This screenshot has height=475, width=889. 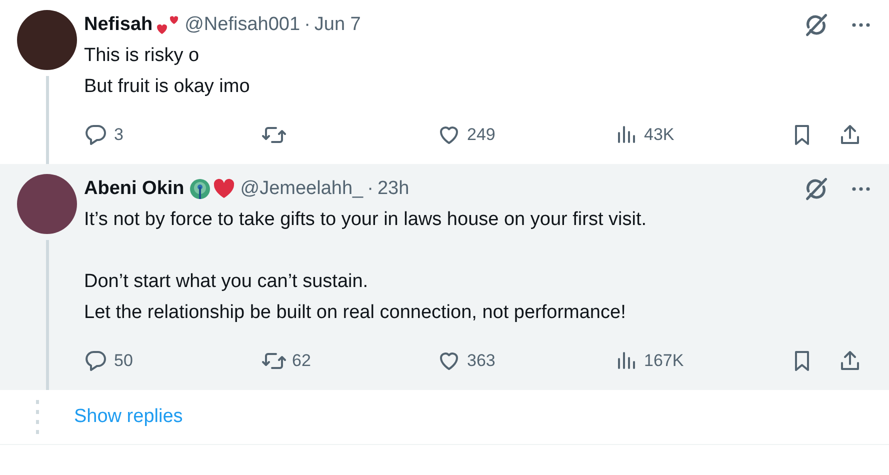 I want to click on user-name: Abeni Okin, so click(x=134, y=189).